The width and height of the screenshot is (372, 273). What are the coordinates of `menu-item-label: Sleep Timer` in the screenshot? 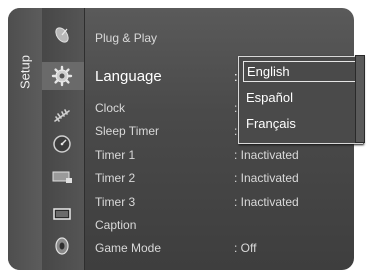 It's located at (127, 131).